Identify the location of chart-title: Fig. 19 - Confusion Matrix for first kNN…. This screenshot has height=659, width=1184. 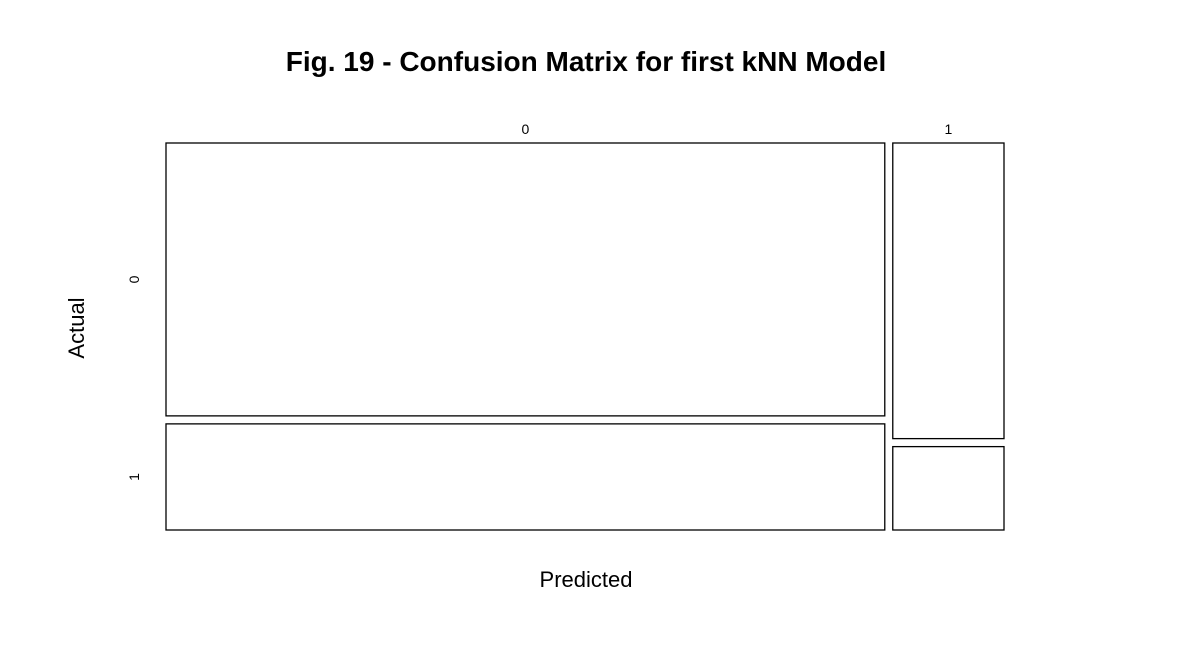
(586, 61).